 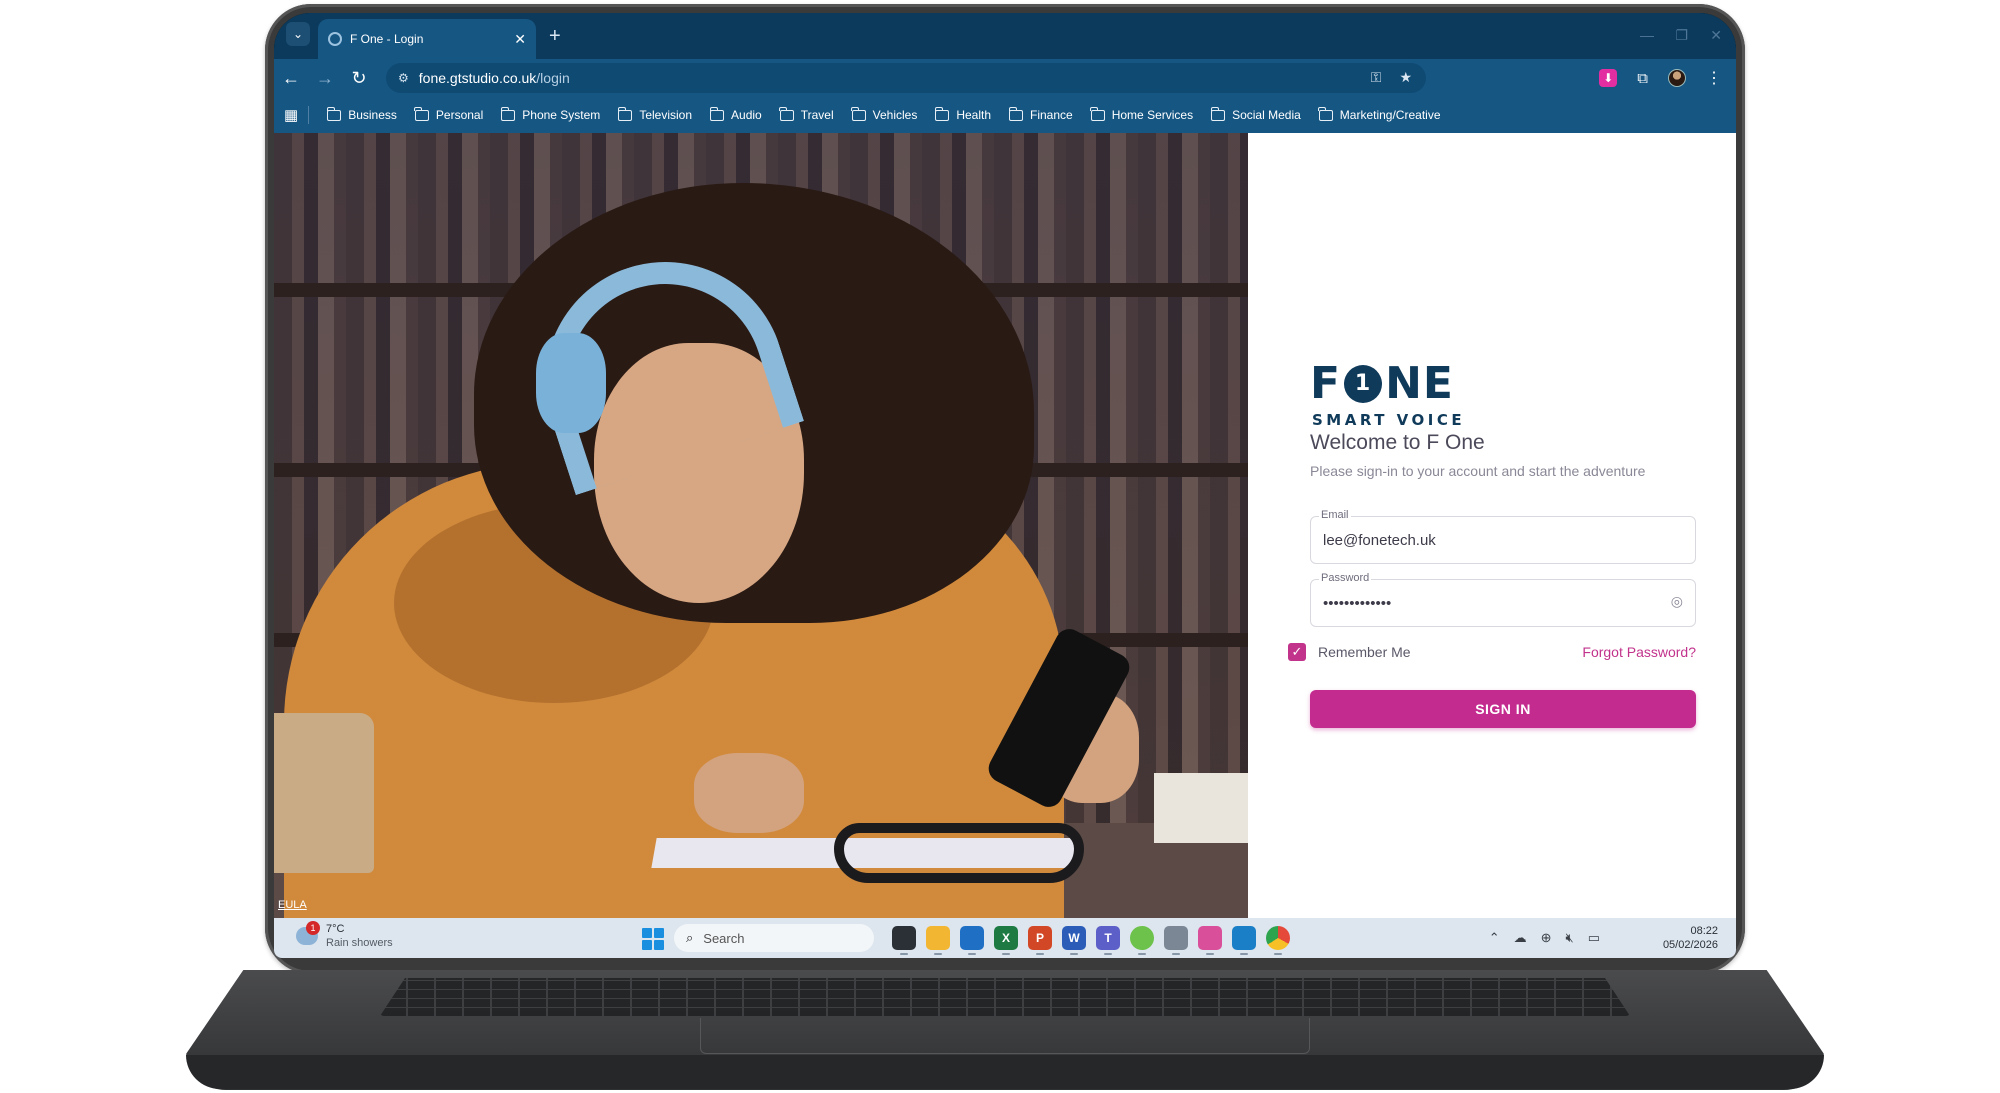 I want to click on bookmark-finance: Finance, so click(x=1040, y=114).